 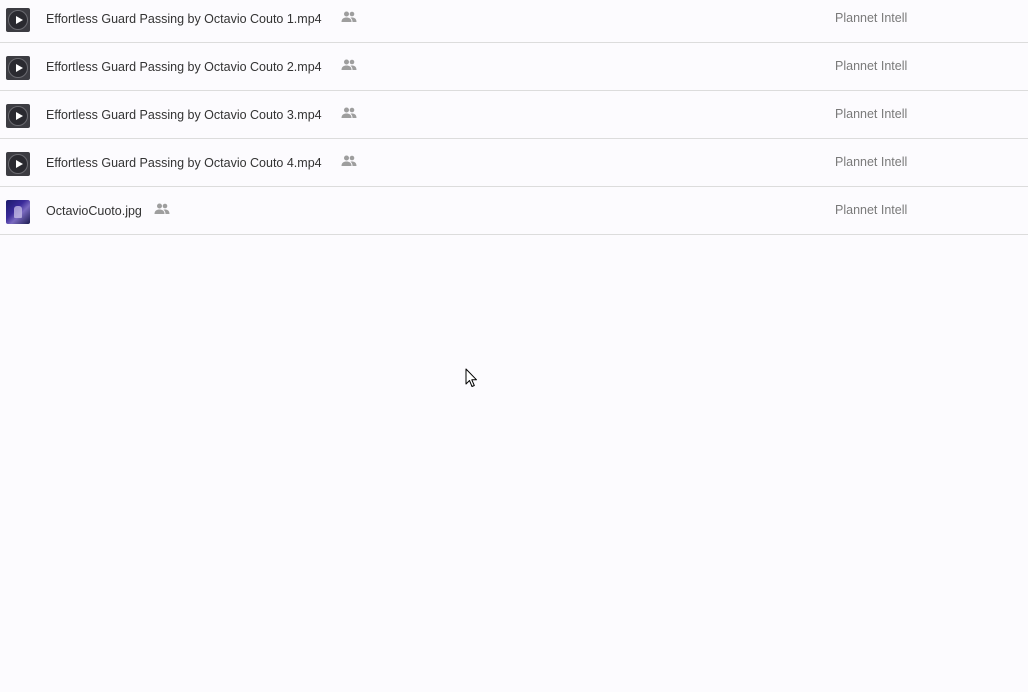 I want to click on mouse-cursor-icon, so click(x=471, y=377).